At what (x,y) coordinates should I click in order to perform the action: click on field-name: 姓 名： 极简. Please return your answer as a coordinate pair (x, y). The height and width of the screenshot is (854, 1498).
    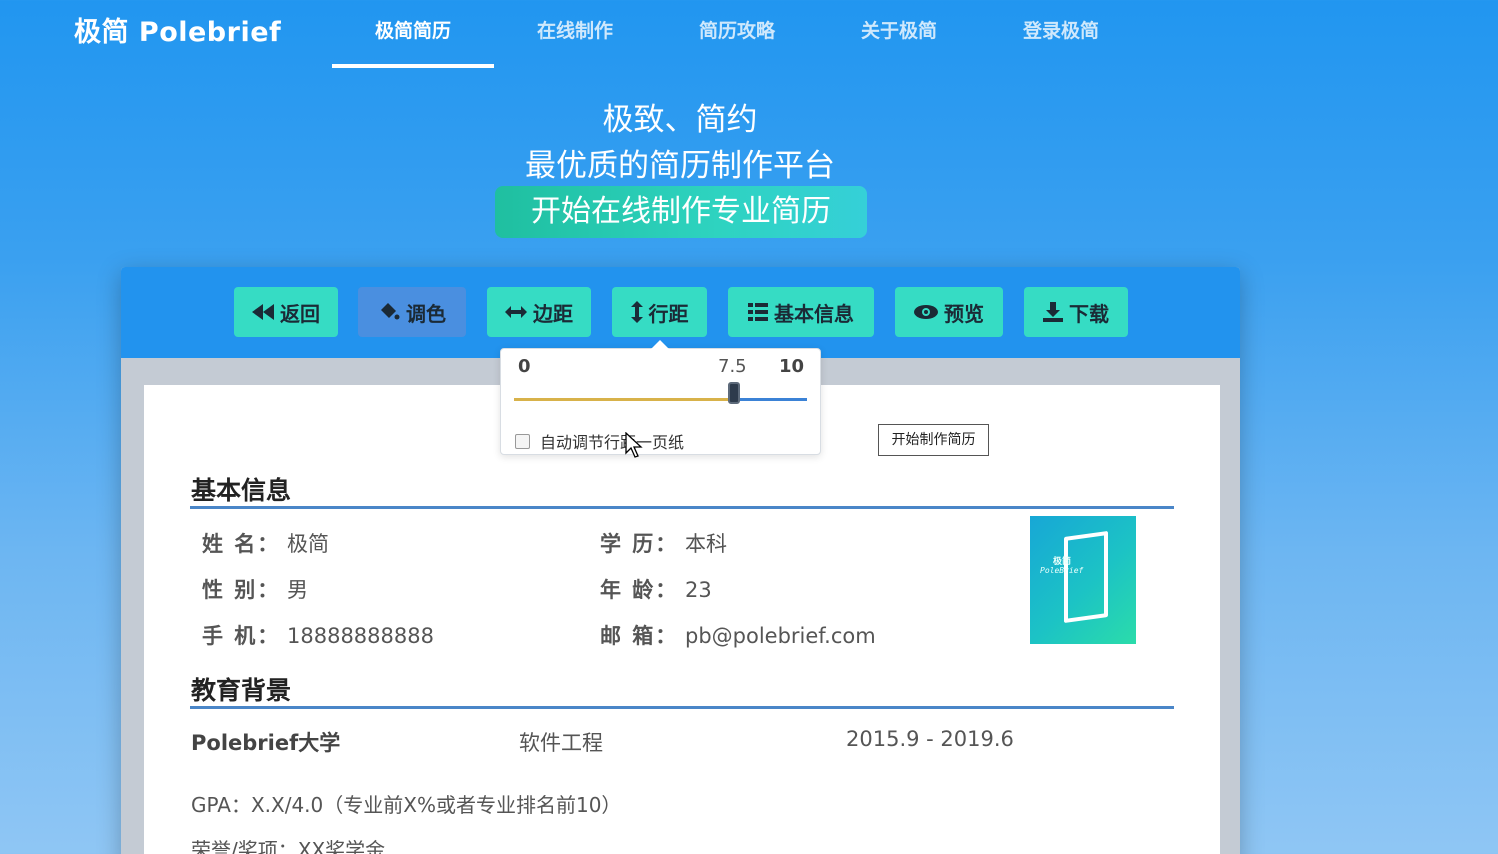
    Looking at the image, I should click on (265, 543).